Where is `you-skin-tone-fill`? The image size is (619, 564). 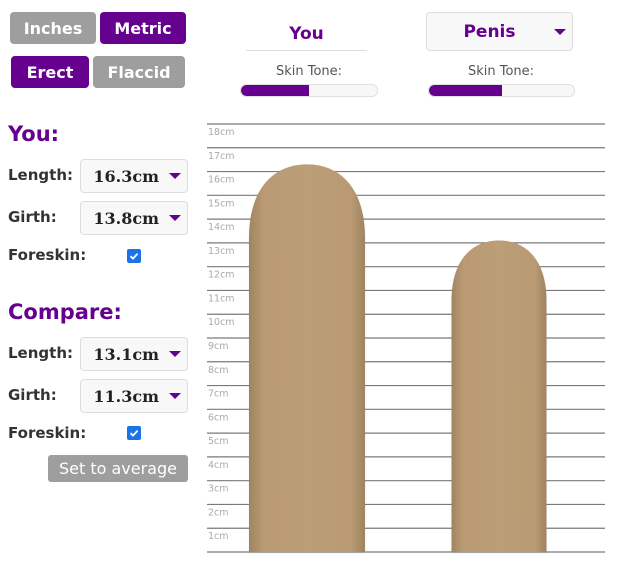
you-skin-tone-fill is located at coordinates (275, 90).